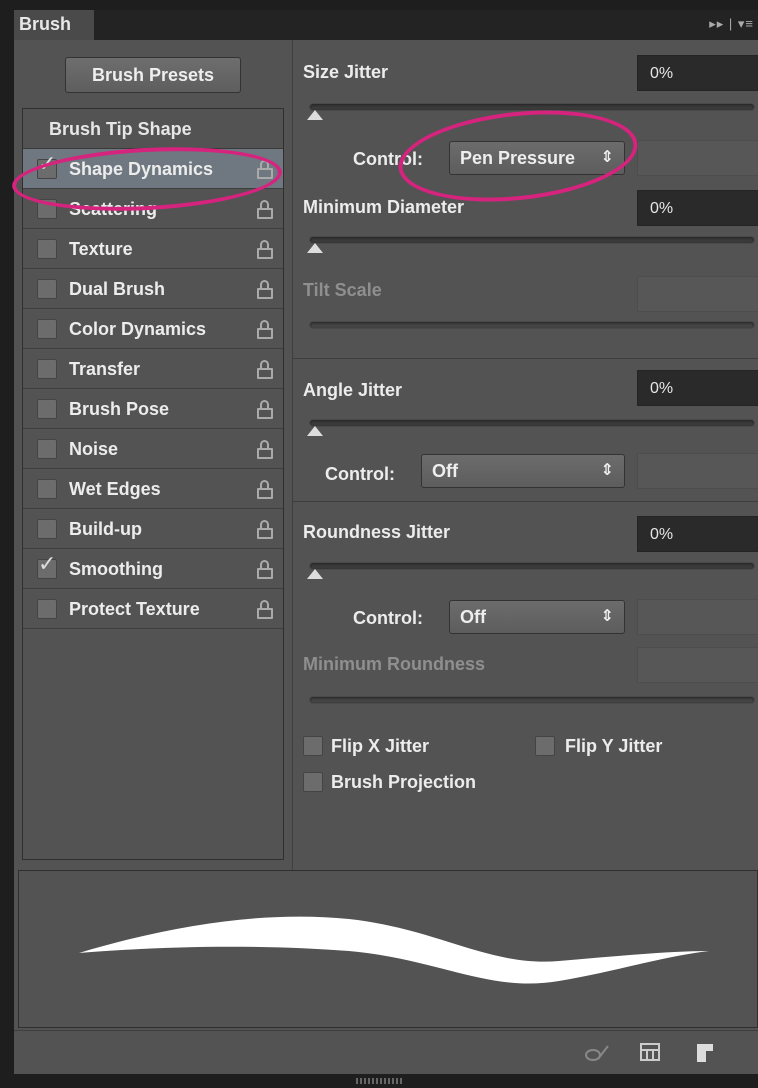  What do you see at coordinates (315, 431) in the screenshot?
I see `angle-jitter-slider-thumb` at bounding box center [315, 431].